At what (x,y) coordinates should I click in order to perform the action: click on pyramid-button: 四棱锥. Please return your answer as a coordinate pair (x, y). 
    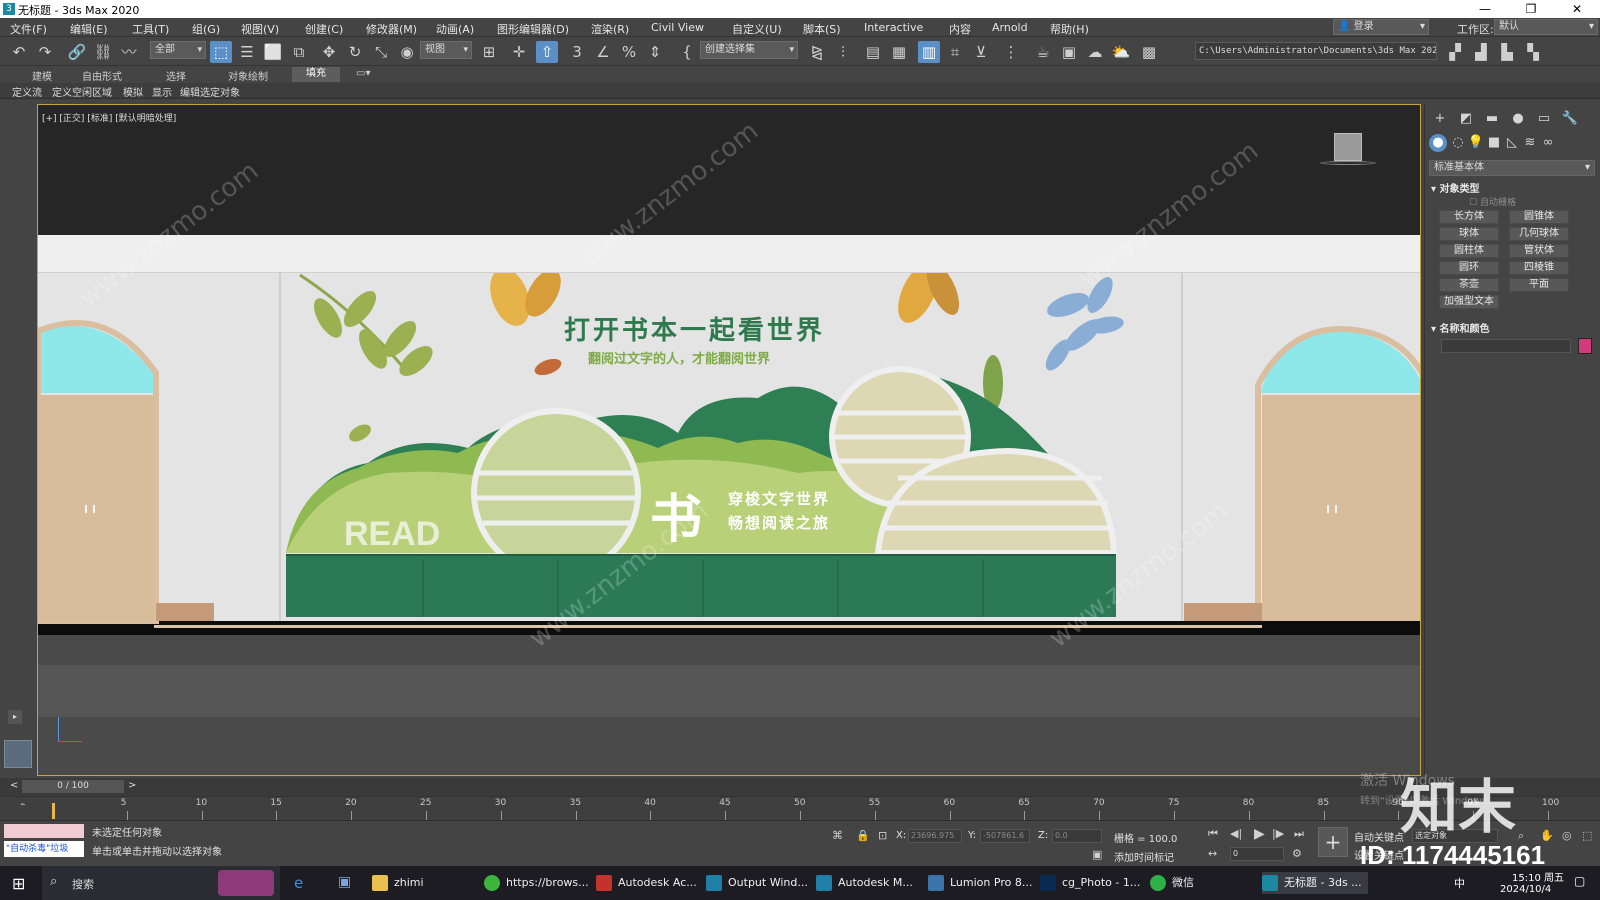
    Looking at the image, I should click on (1539, 268).